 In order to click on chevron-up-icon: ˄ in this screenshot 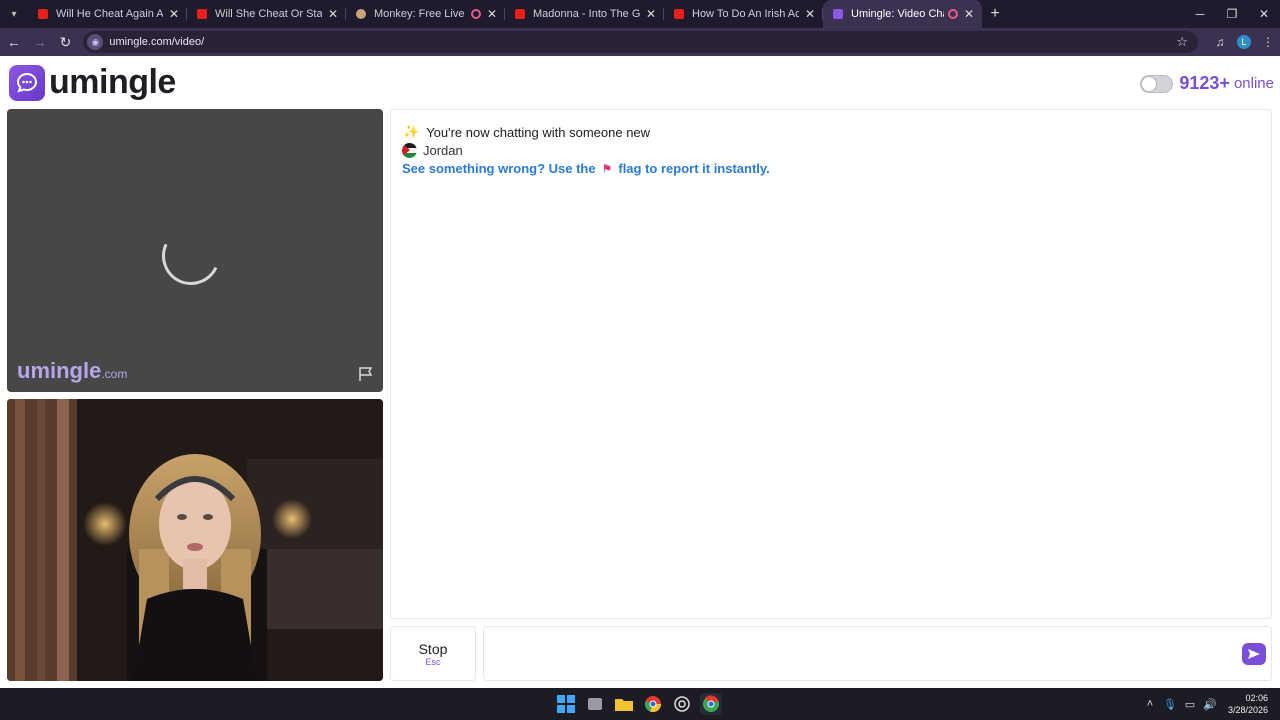, I will do `click(1150, 704)`.